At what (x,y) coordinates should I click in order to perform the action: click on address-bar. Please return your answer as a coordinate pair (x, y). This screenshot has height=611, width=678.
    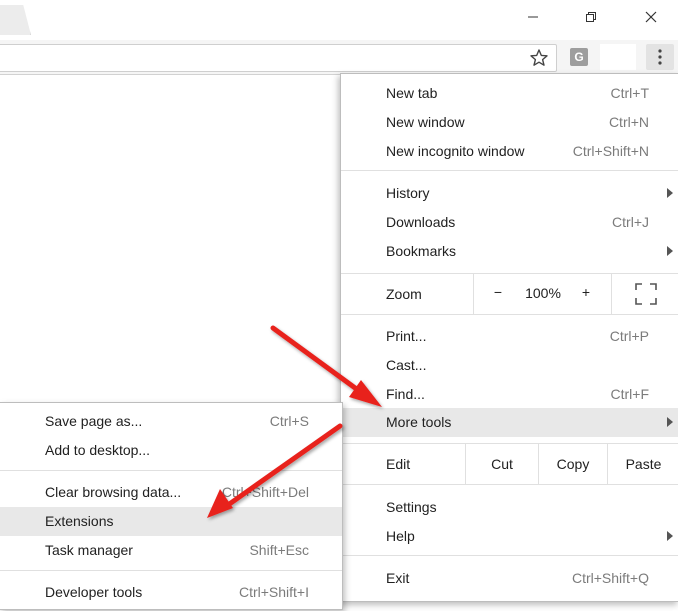
    Looking at the image, I should click on (278, 58).